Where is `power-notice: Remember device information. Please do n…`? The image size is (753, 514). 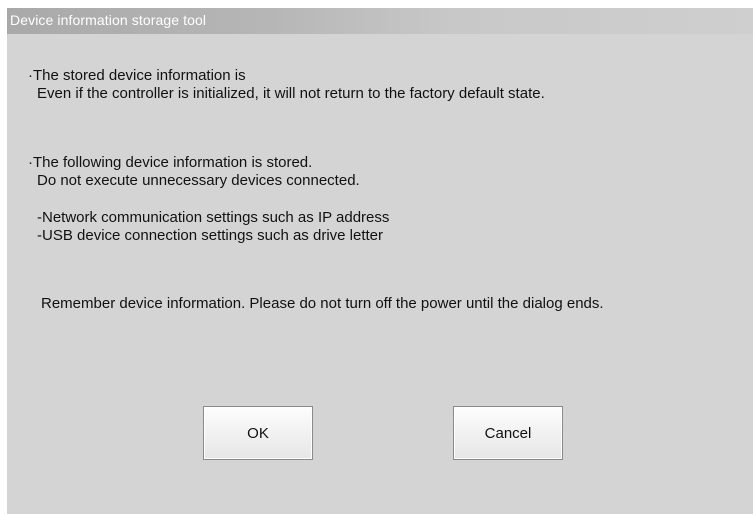
power-notice: Remember device information. Please do n… is located at coordinates (322, 303).